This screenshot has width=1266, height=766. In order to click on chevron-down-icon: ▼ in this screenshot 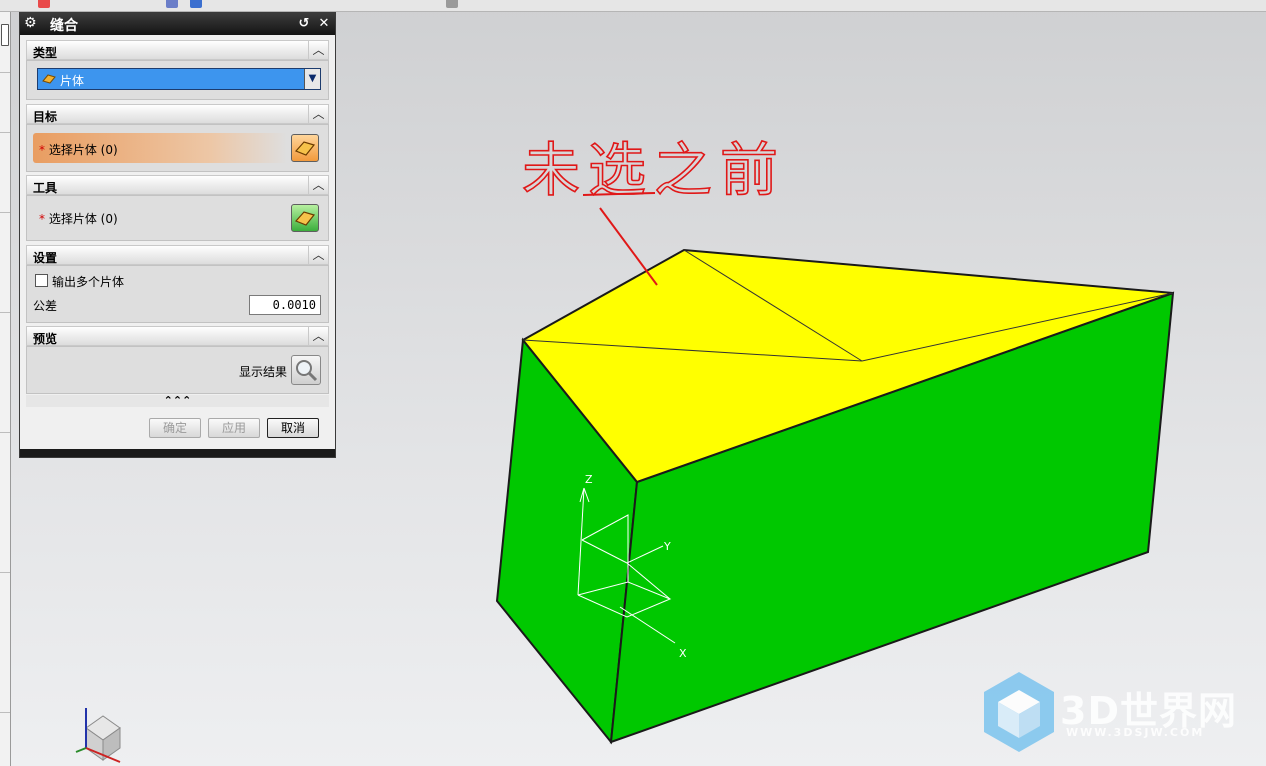, I will do `click(312, 79)`.